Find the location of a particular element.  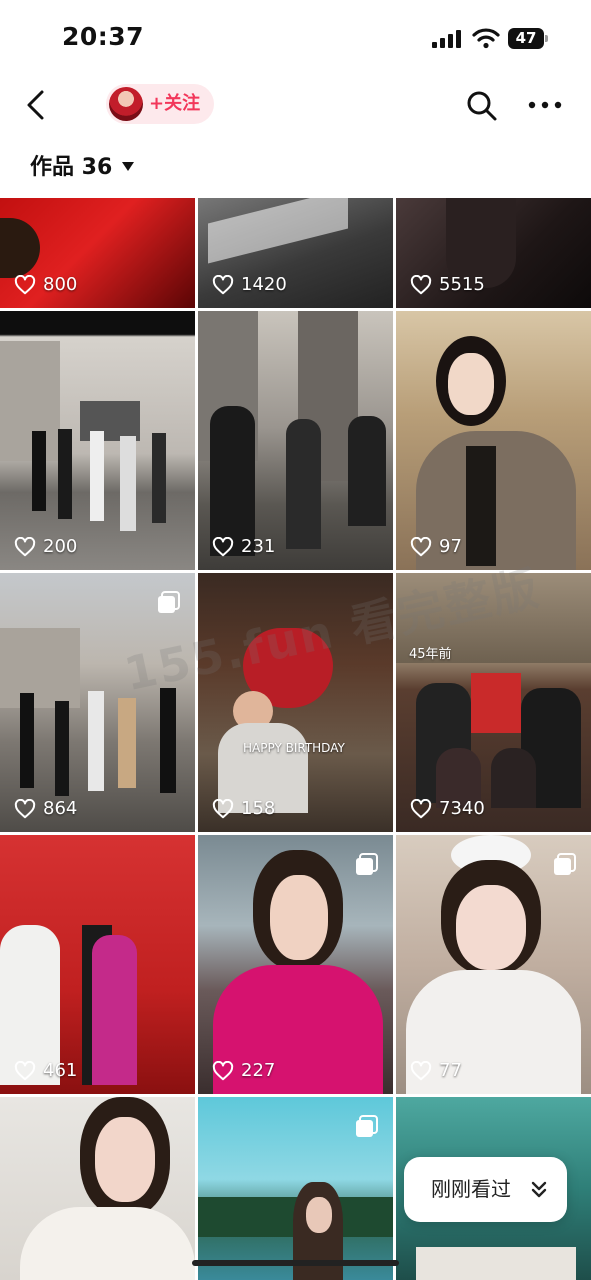

like-count: 1420 is located at coordinates (249, 285).